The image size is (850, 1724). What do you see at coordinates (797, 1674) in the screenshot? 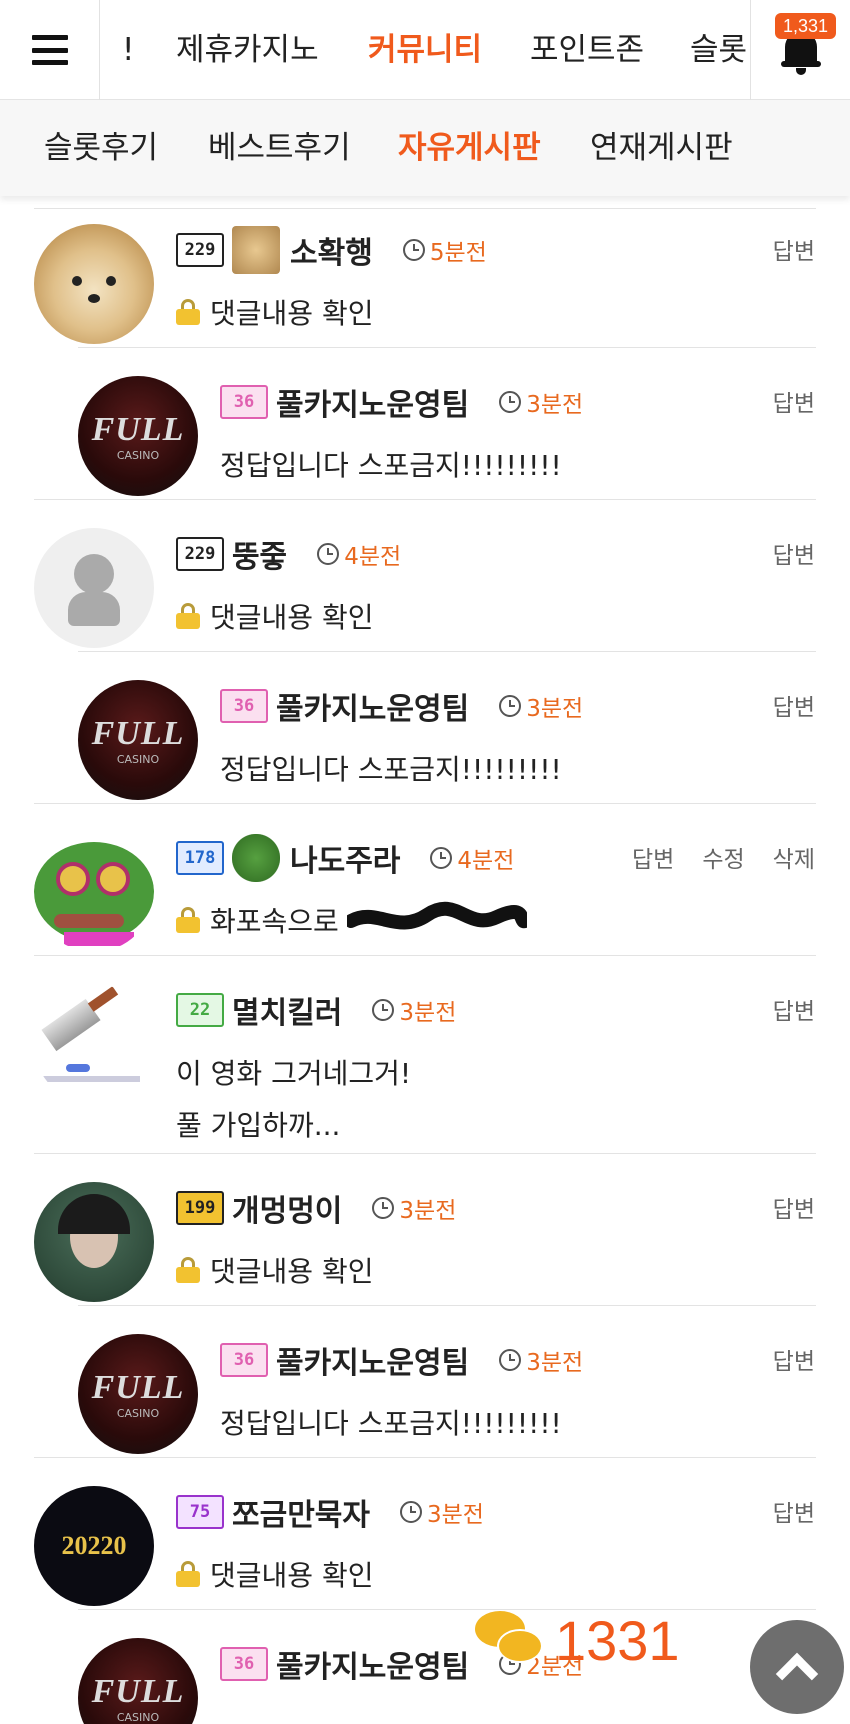
I see `chevron-up-icon` at bounding box center [797, 1674].